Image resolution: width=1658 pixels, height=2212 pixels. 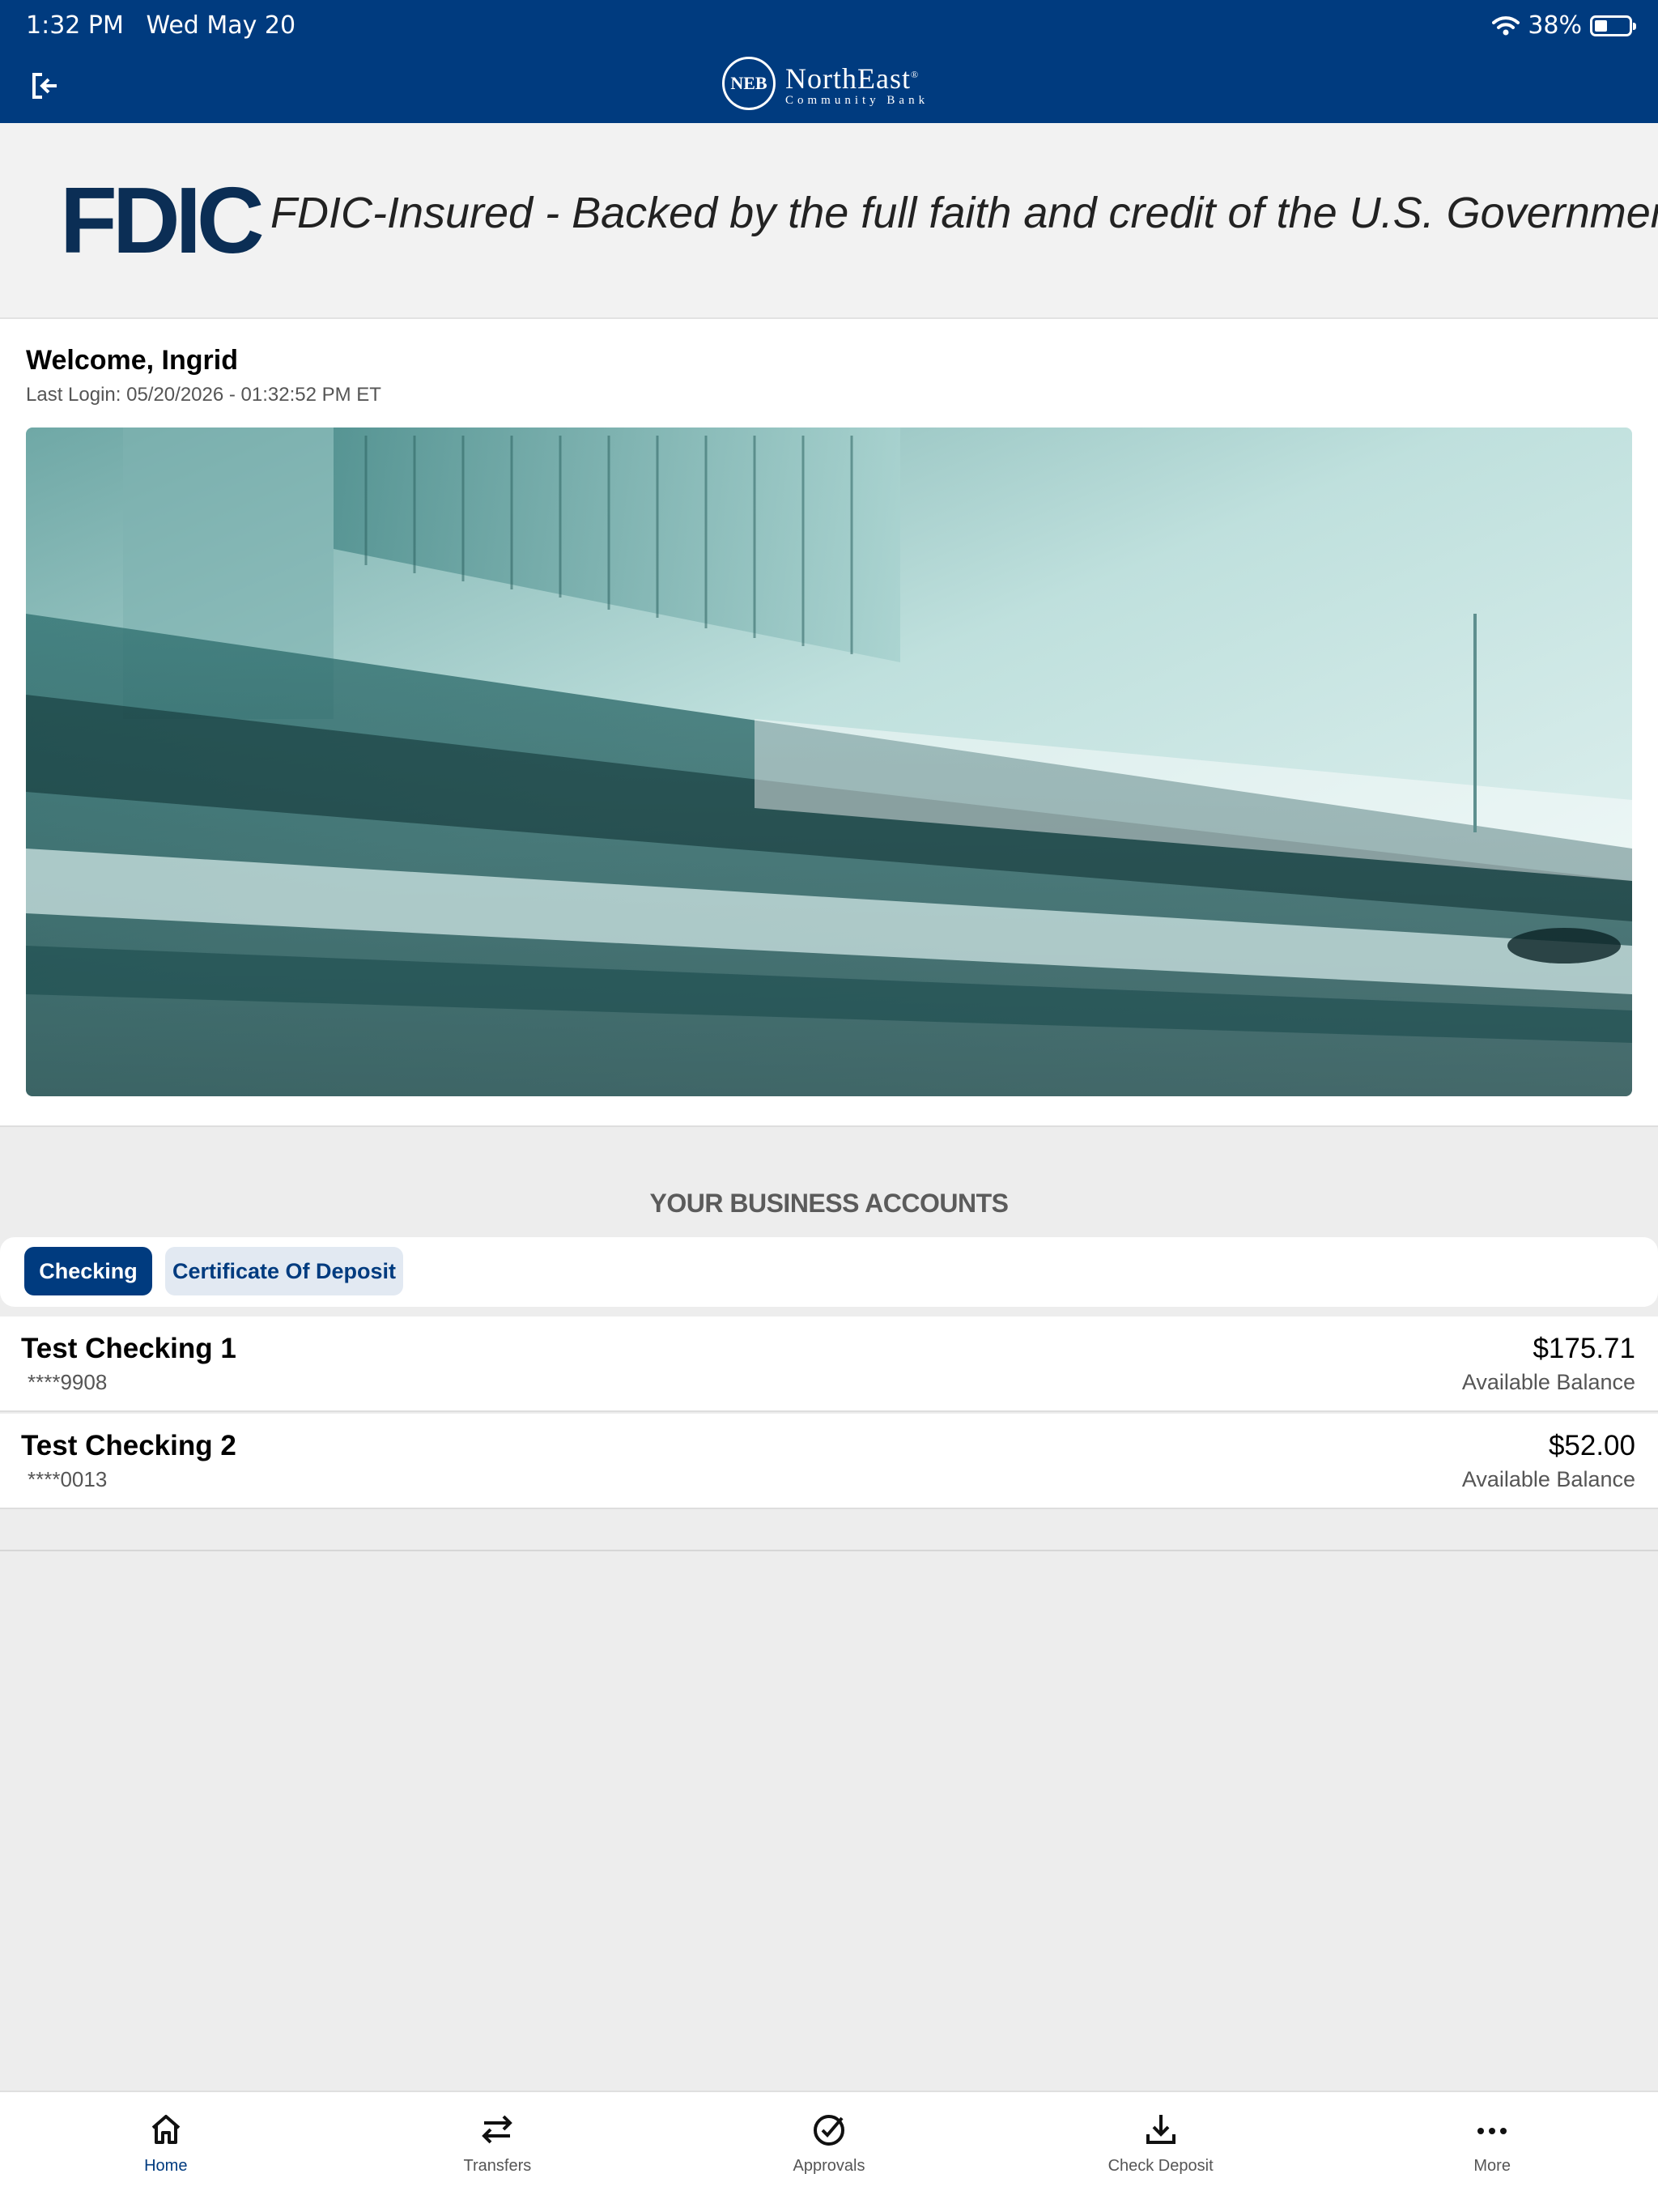 What do you see at coordinates (128, 1446) in the screenshot?
I see `account-name: Test Checking 2` at bounding box center [128, 1446].